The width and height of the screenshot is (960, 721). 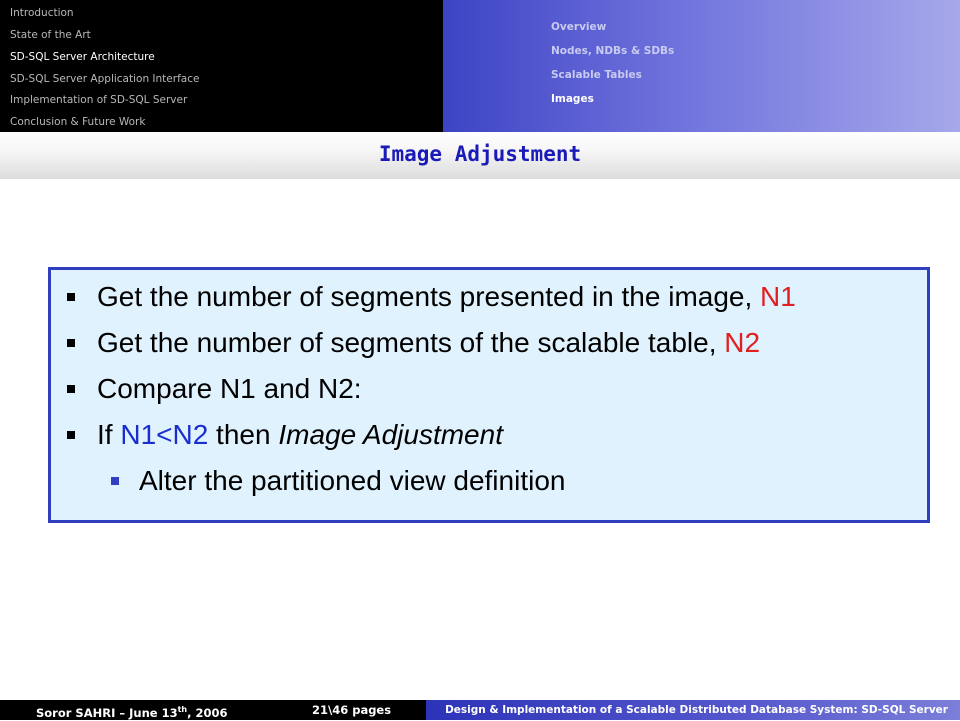 I want to click on bullet-4-action: Image Adjustment, so click(x=390, y=434).